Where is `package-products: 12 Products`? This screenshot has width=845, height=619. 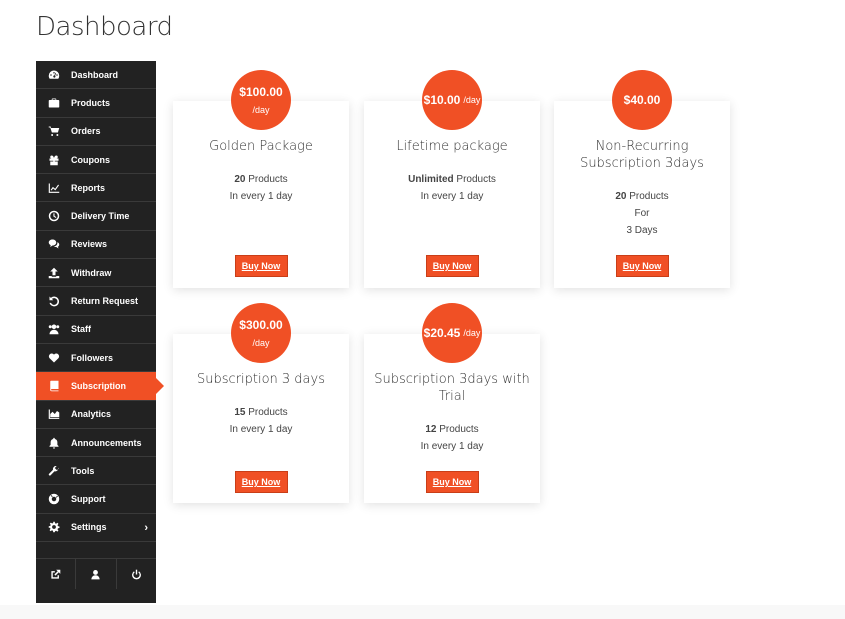 package-products: 12 Products is located at coordinates (452, 429).